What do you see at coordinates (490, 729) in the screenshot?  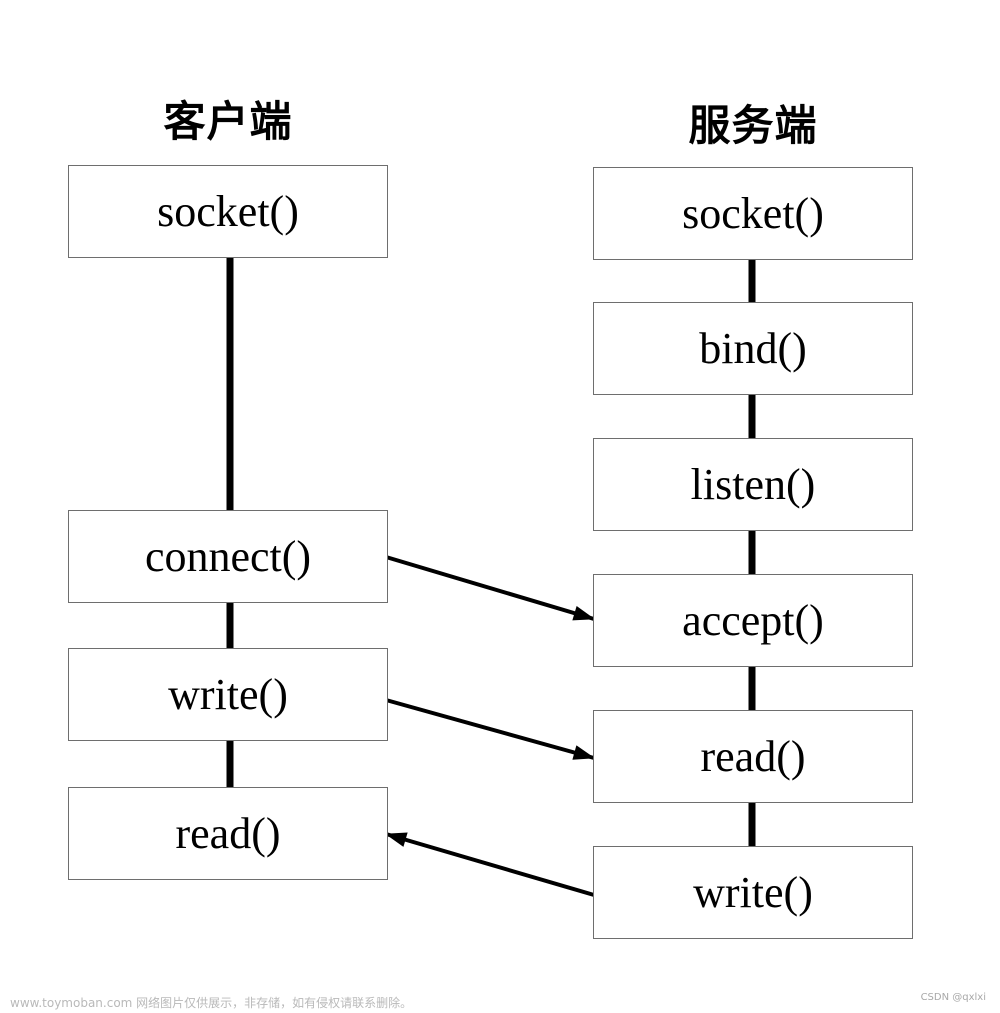 I see `arrow-write-to-read` at bounding box center [490, 729].